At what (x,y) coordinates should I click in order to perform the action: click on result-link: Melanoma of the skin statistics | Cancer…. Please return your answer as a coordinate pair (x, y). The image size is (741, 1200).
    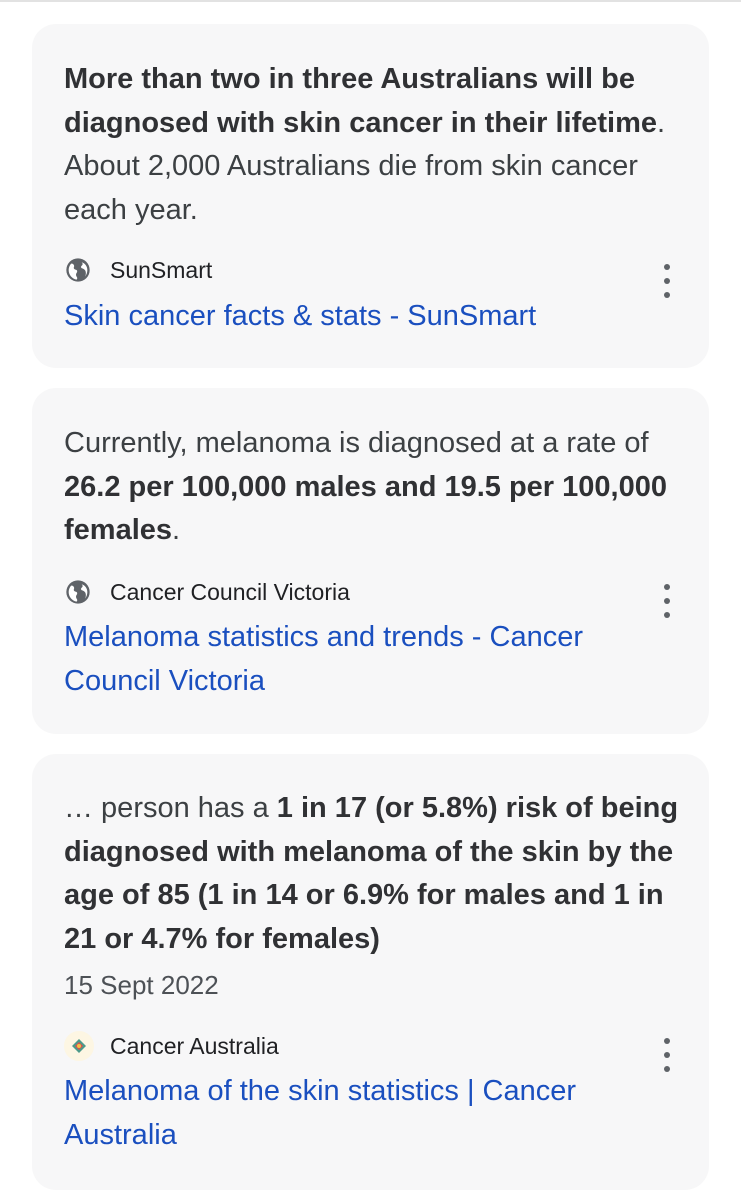
    Looking at the image, I should click on (374, 1113).